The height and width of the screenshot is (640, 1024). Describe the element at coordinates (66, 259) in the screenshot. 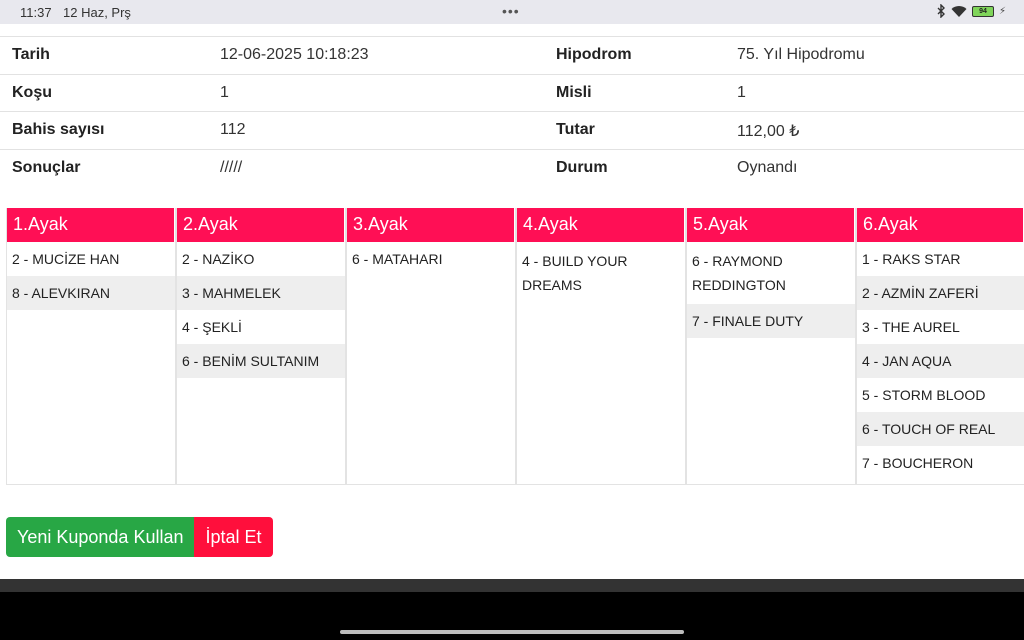

I see `horse-item: 2 - MUCİZE HAN` at that location.